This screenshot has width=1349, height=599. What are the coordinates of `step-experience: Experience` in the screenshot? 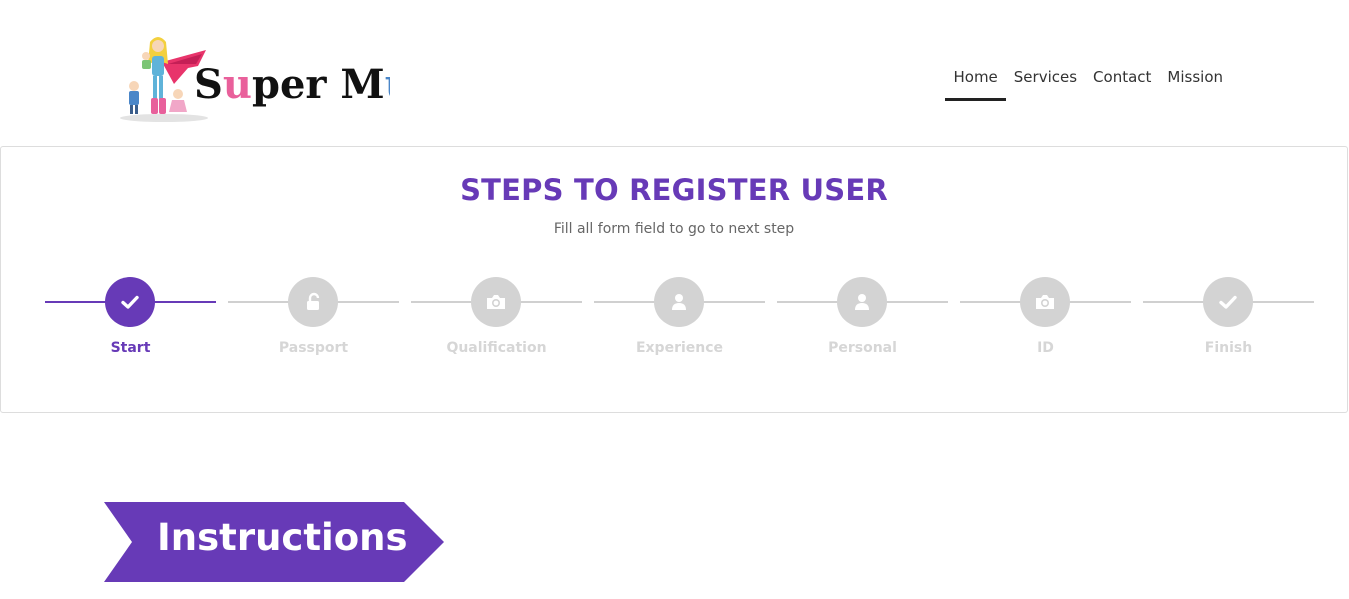 It's located at (679, 320).